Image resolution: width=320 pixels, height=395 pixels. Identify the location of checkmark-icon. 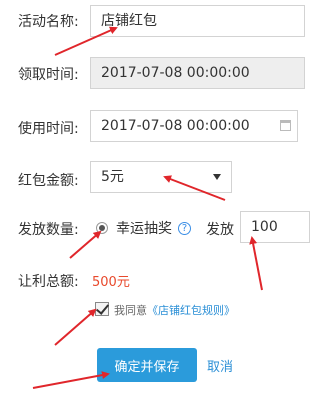
(102, 308).